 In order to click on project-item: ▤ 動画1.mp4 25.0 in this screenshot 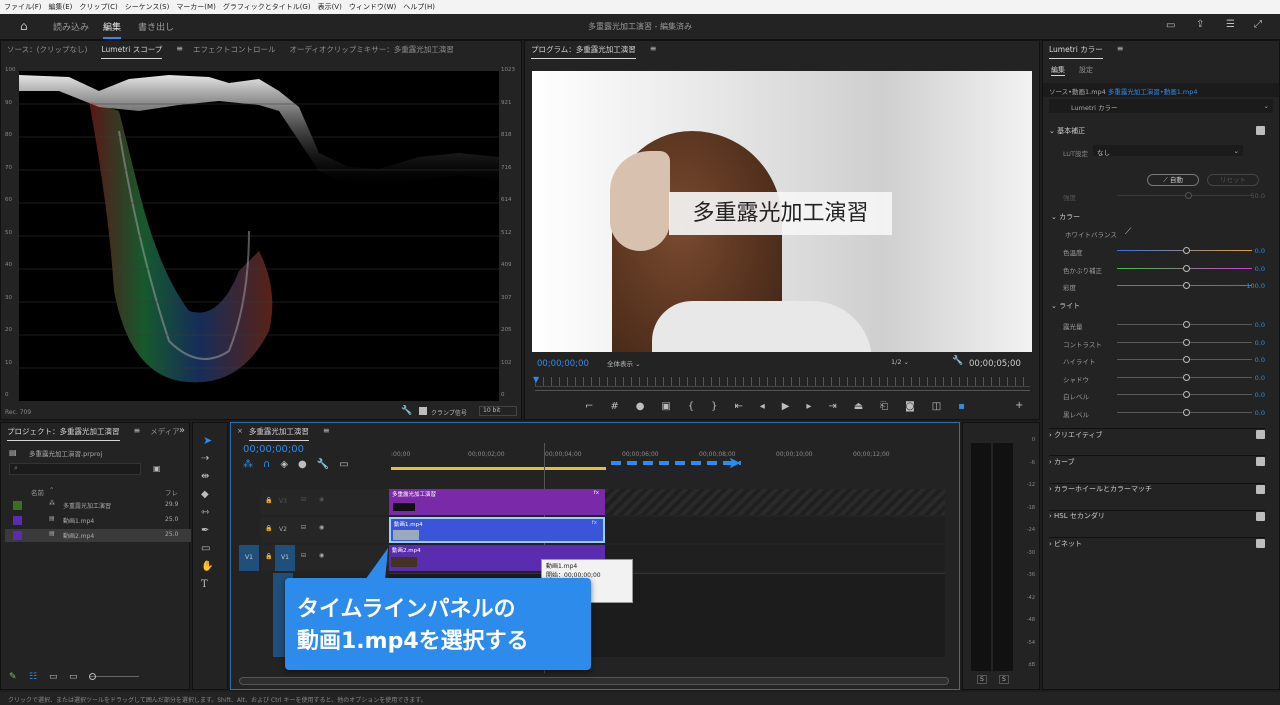, I will do `click(98, 520)`.